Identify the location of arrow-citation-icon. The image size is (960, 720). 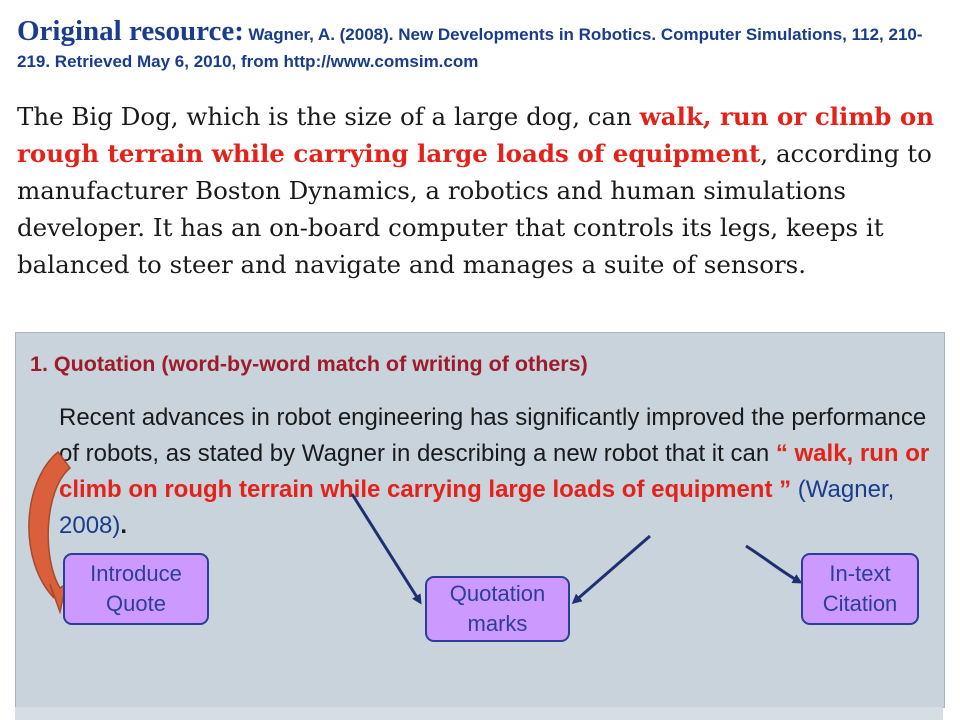
(774, 564).